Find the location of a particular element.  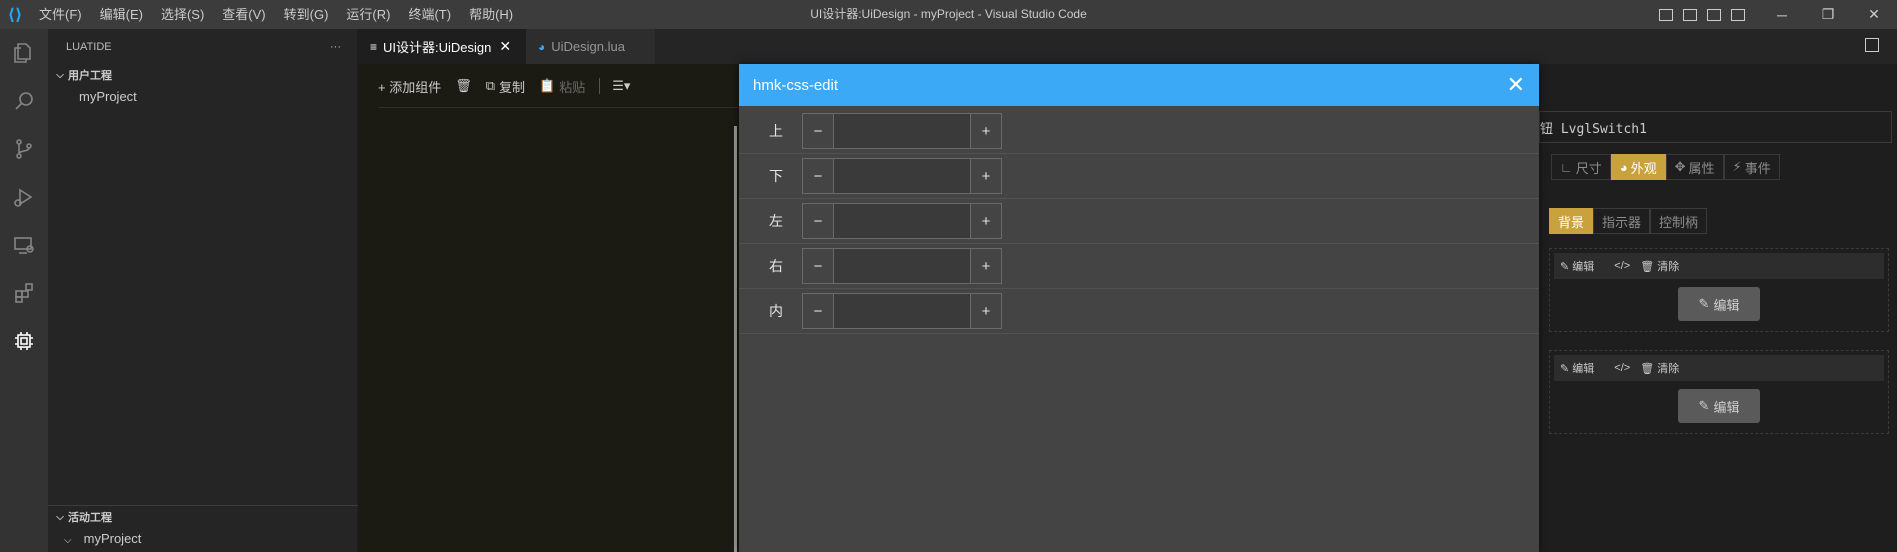

customize-layout-icon is located at coordinates (1738, 14).